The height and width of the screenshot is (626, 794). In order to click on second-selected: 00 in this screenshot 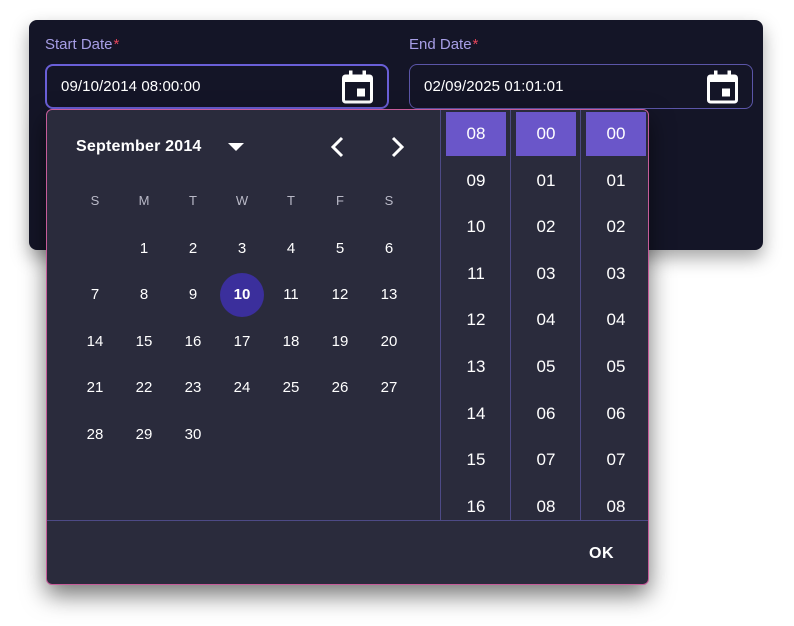, I will do `click(616, 134)`.